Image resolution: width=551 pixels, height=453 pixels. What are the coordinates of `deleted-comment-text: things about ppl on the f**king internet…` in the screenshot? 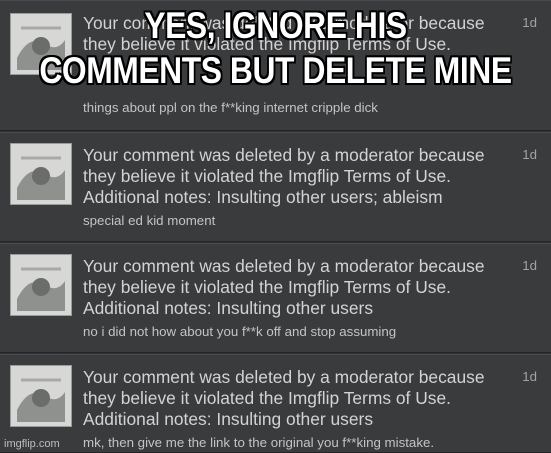 It's located at (230, 107).